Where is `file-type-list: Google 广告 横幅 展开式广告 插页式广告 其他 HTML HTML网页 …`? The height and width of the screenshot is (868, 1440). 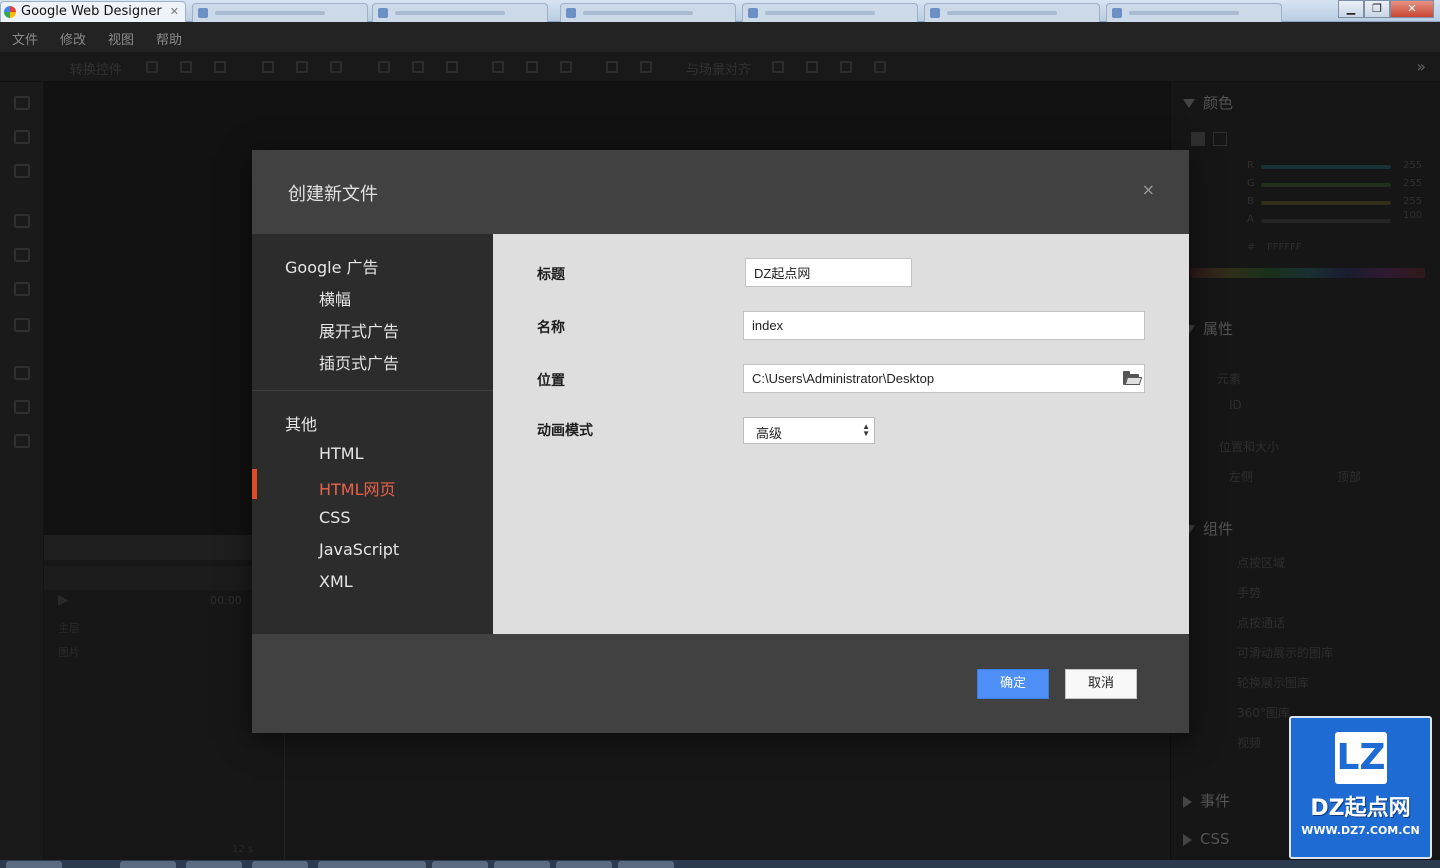 file-type-list: Google 广告 横幅 展开式广告 插页式广告 其他 HTML HTML网页 … is located at coordinates (372, 434).